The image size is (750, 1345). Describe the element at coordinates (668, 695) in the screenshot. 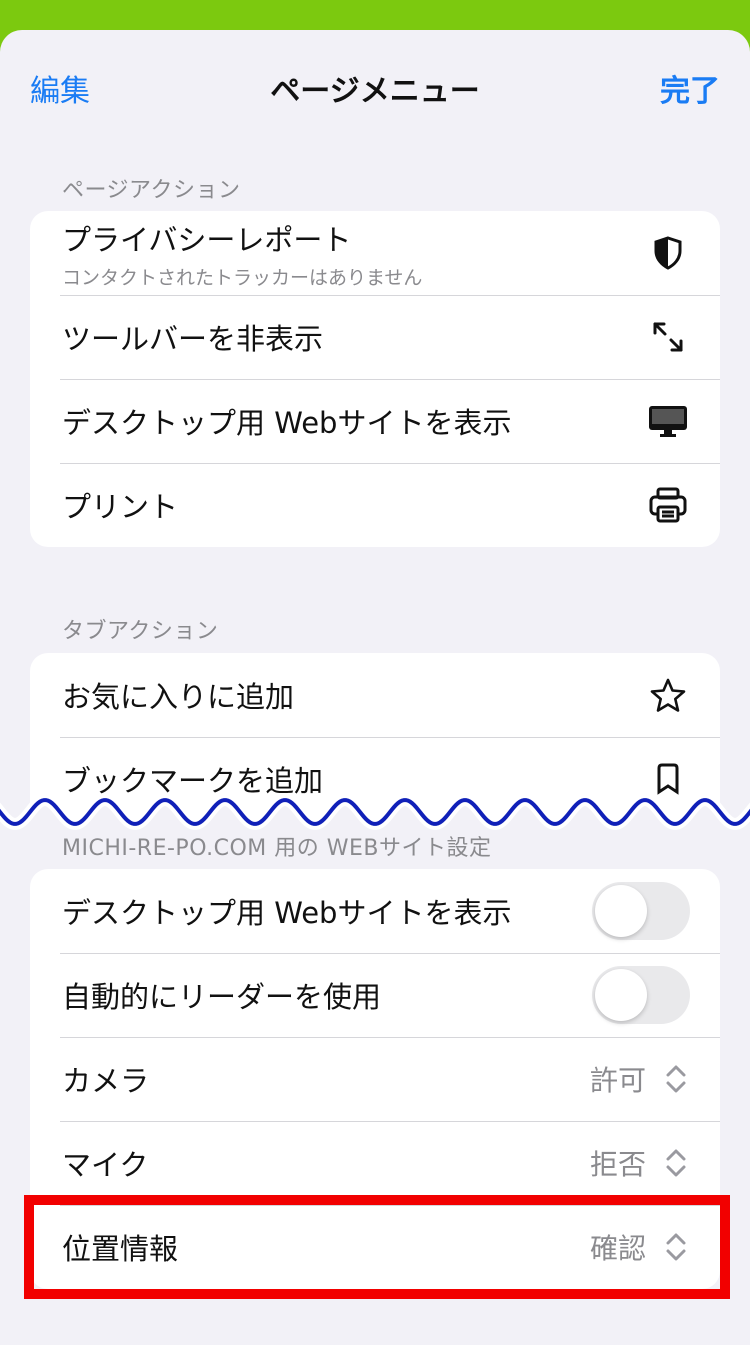

I see `star-icon` at that location.